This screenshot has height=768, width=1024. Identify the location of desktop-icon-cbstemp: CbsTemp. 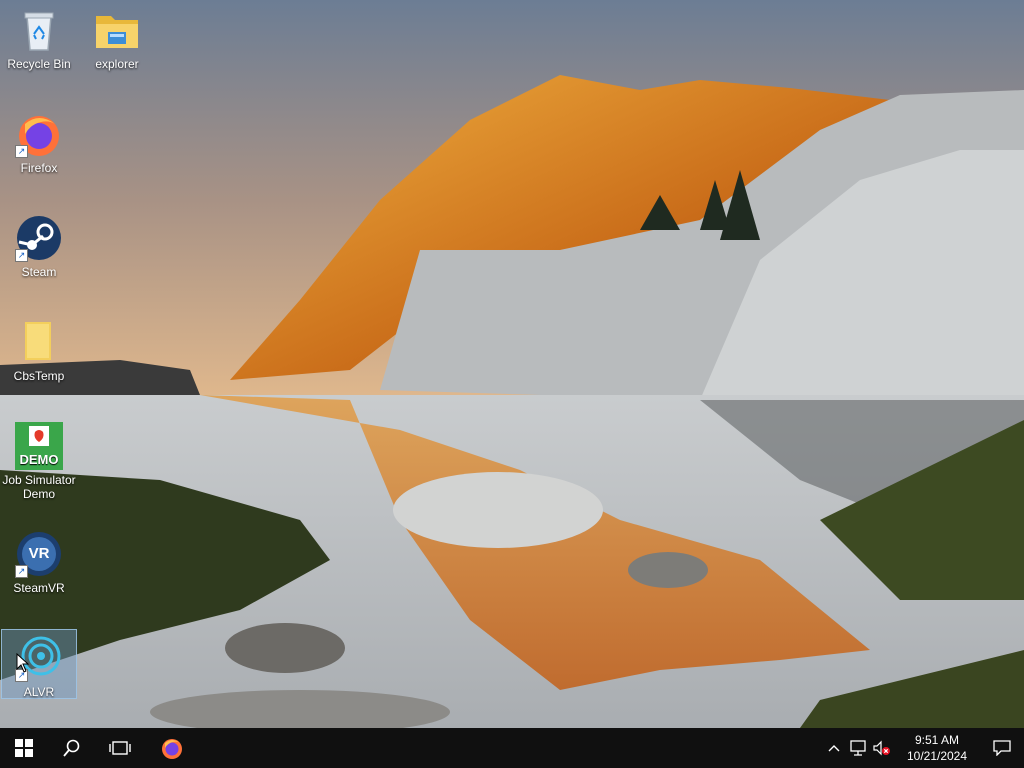
(39, 352).